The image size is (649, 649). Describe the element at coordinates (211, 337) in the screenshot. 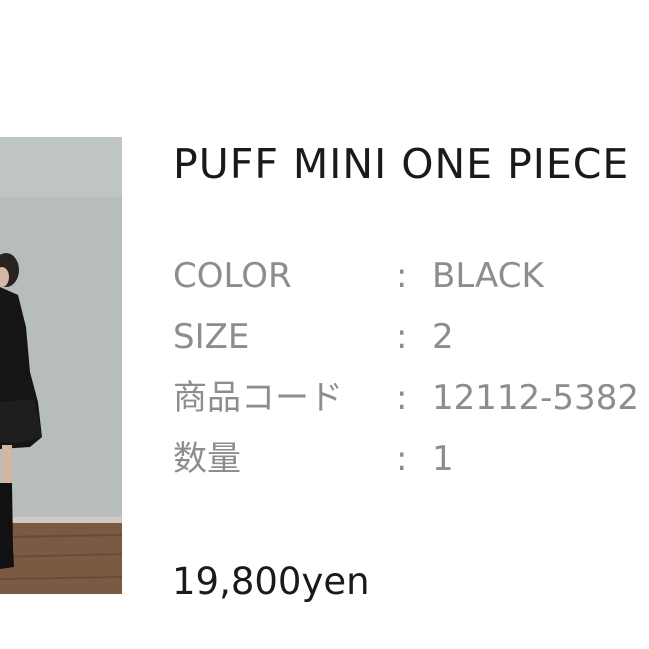

I see `spec-label-size: SIZE` at that location.